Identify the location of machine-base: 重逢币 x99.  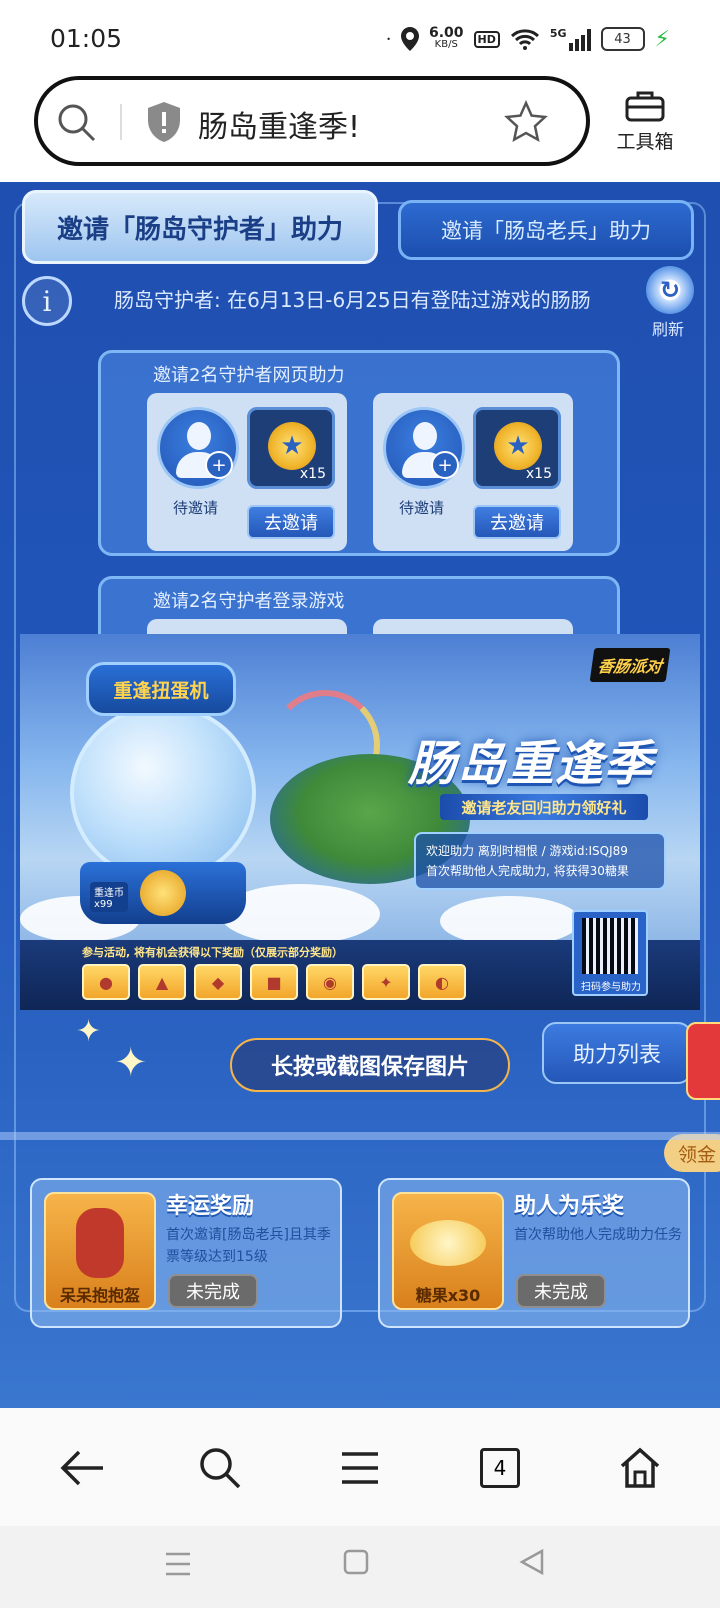
(163, 893).